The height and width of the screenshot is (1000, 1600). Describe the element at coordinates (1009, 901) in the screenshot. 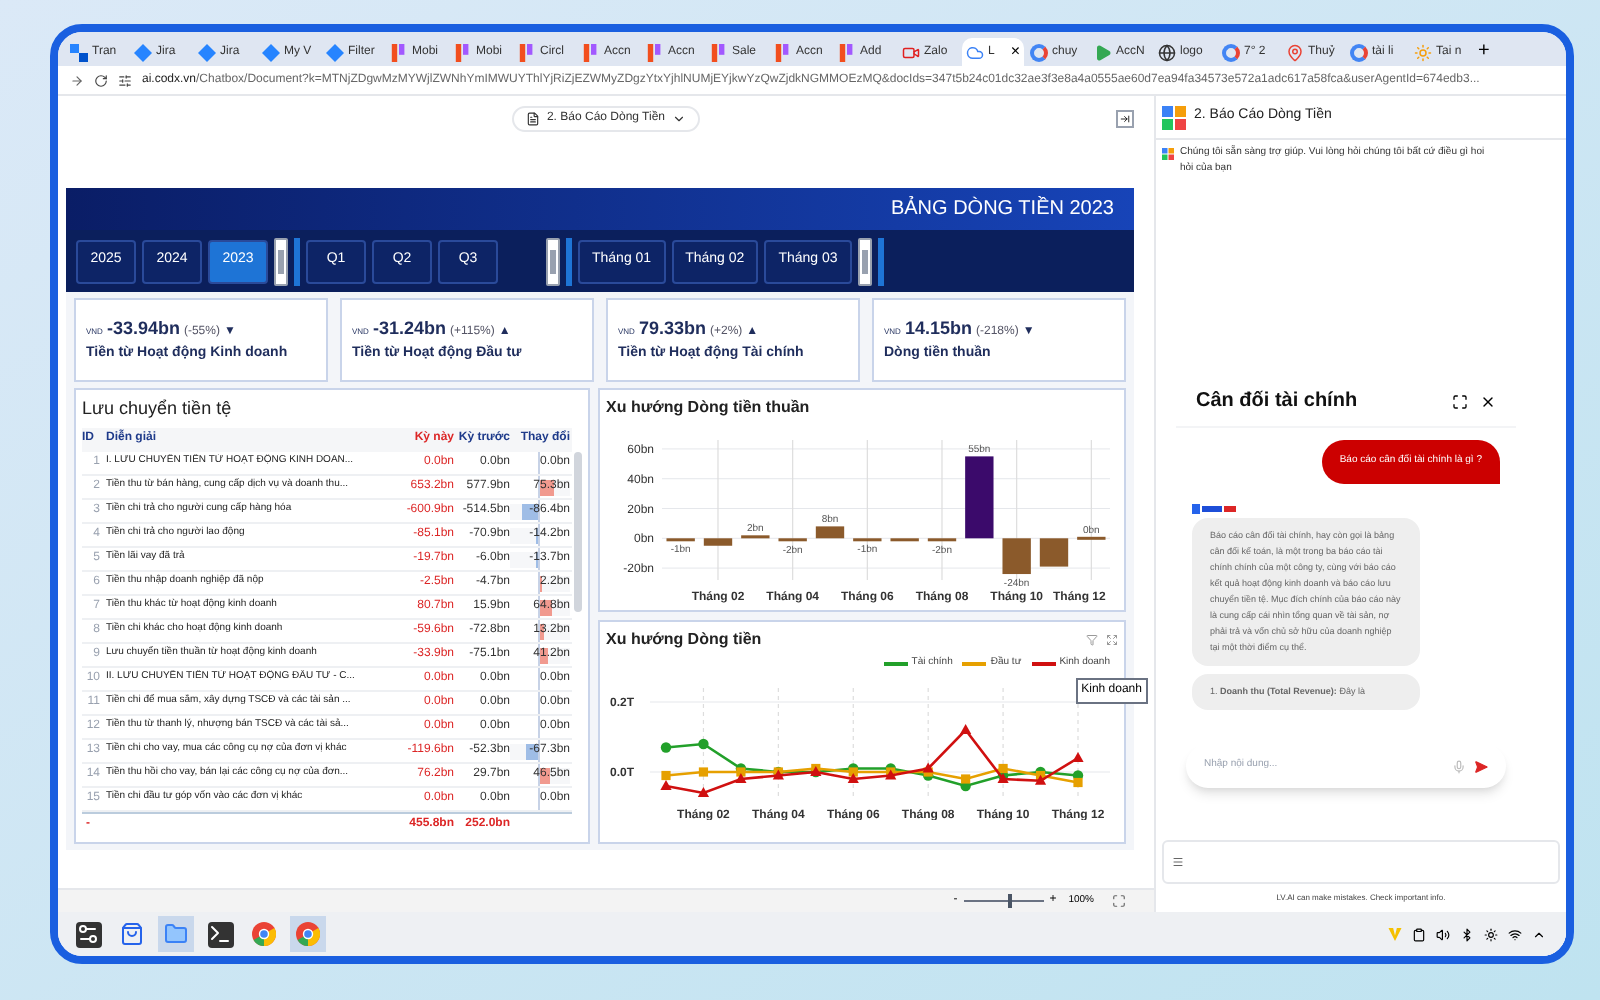

I see `slider-thumb` at that location.